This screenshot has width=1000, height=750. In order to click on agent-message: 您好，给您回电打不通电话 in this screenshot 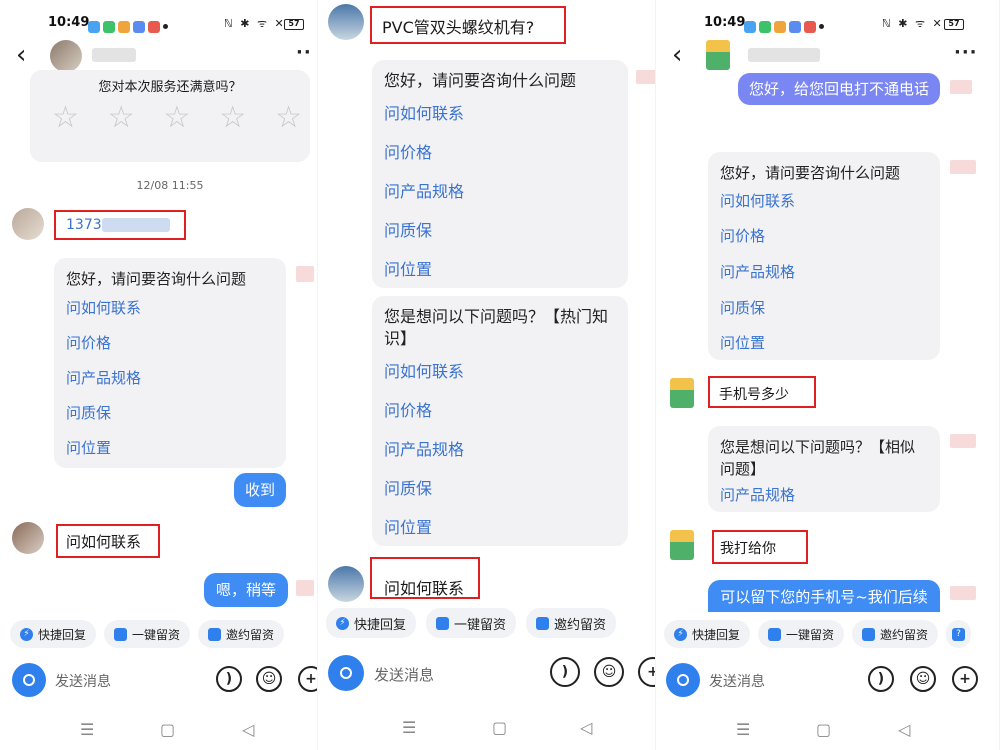, I will do `click(839, 89)`.